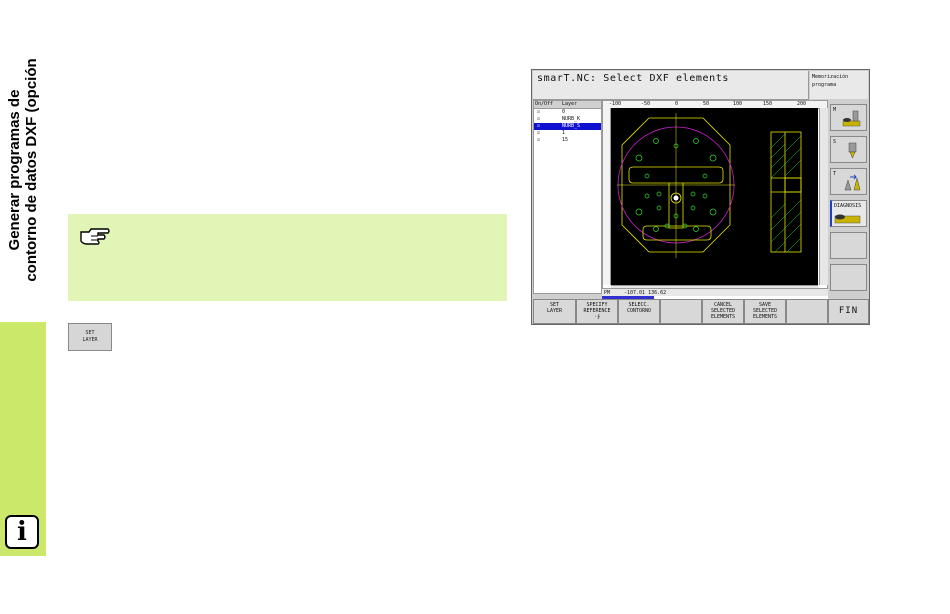 This screenshot has height=614, width=950. I want to click on chapter-title-line1: Generar programas de, so click(14, 170).